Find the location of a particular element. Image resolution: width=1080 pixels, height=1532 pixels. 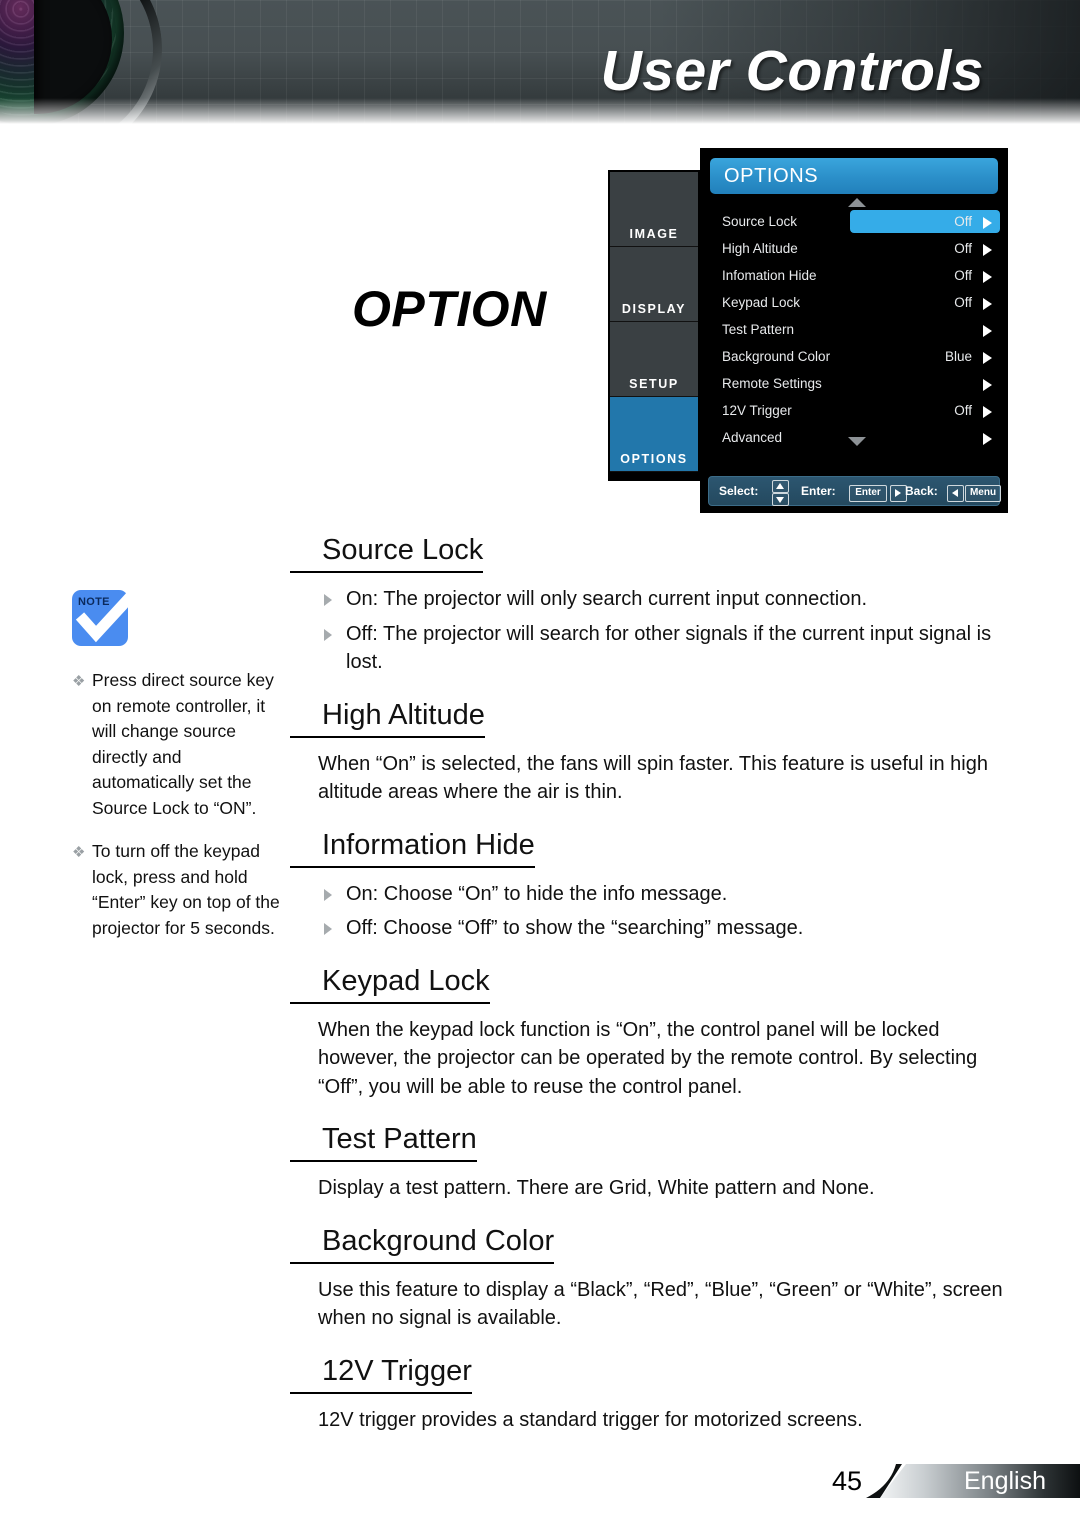

section-heading: 12V Trigger is located at coordinates (381, 1374).